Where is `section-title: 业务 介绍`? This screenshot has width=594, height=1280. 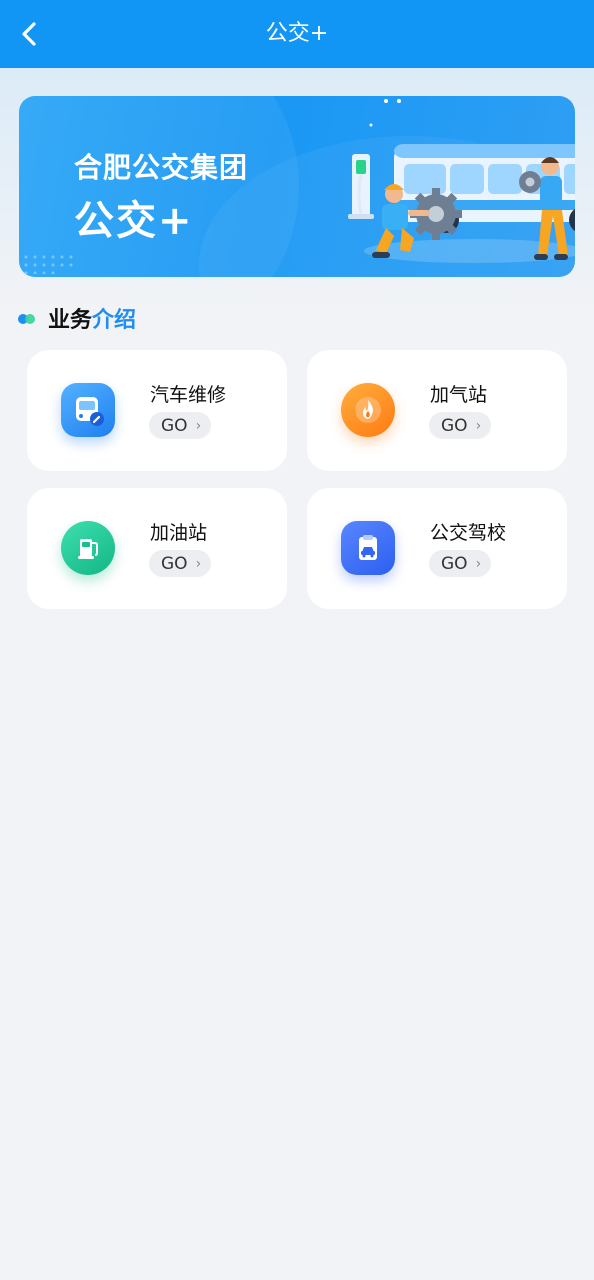
section-title: 业务 介绍 is located at coordinates (77, 318).